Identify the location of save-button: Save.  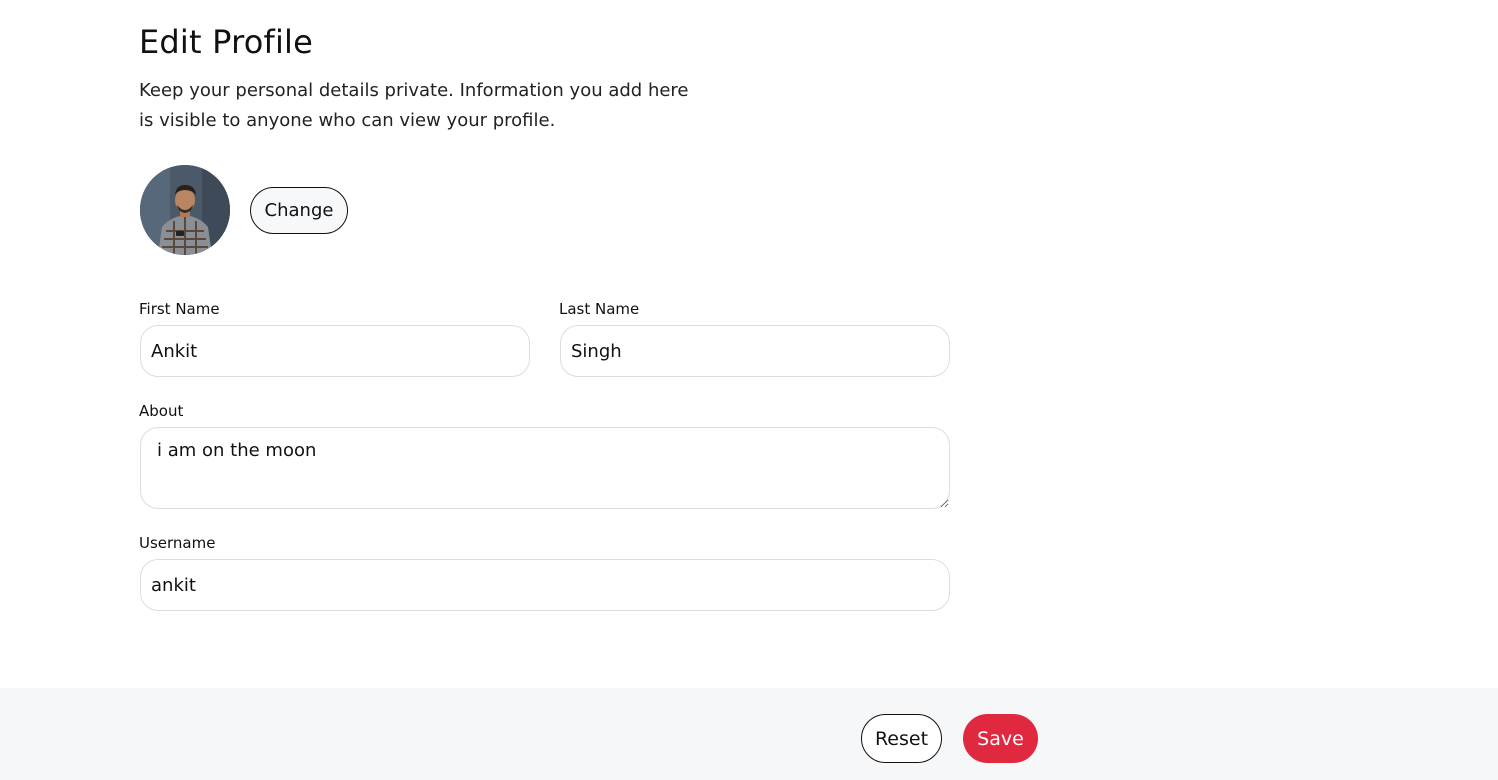
(1000, 738).